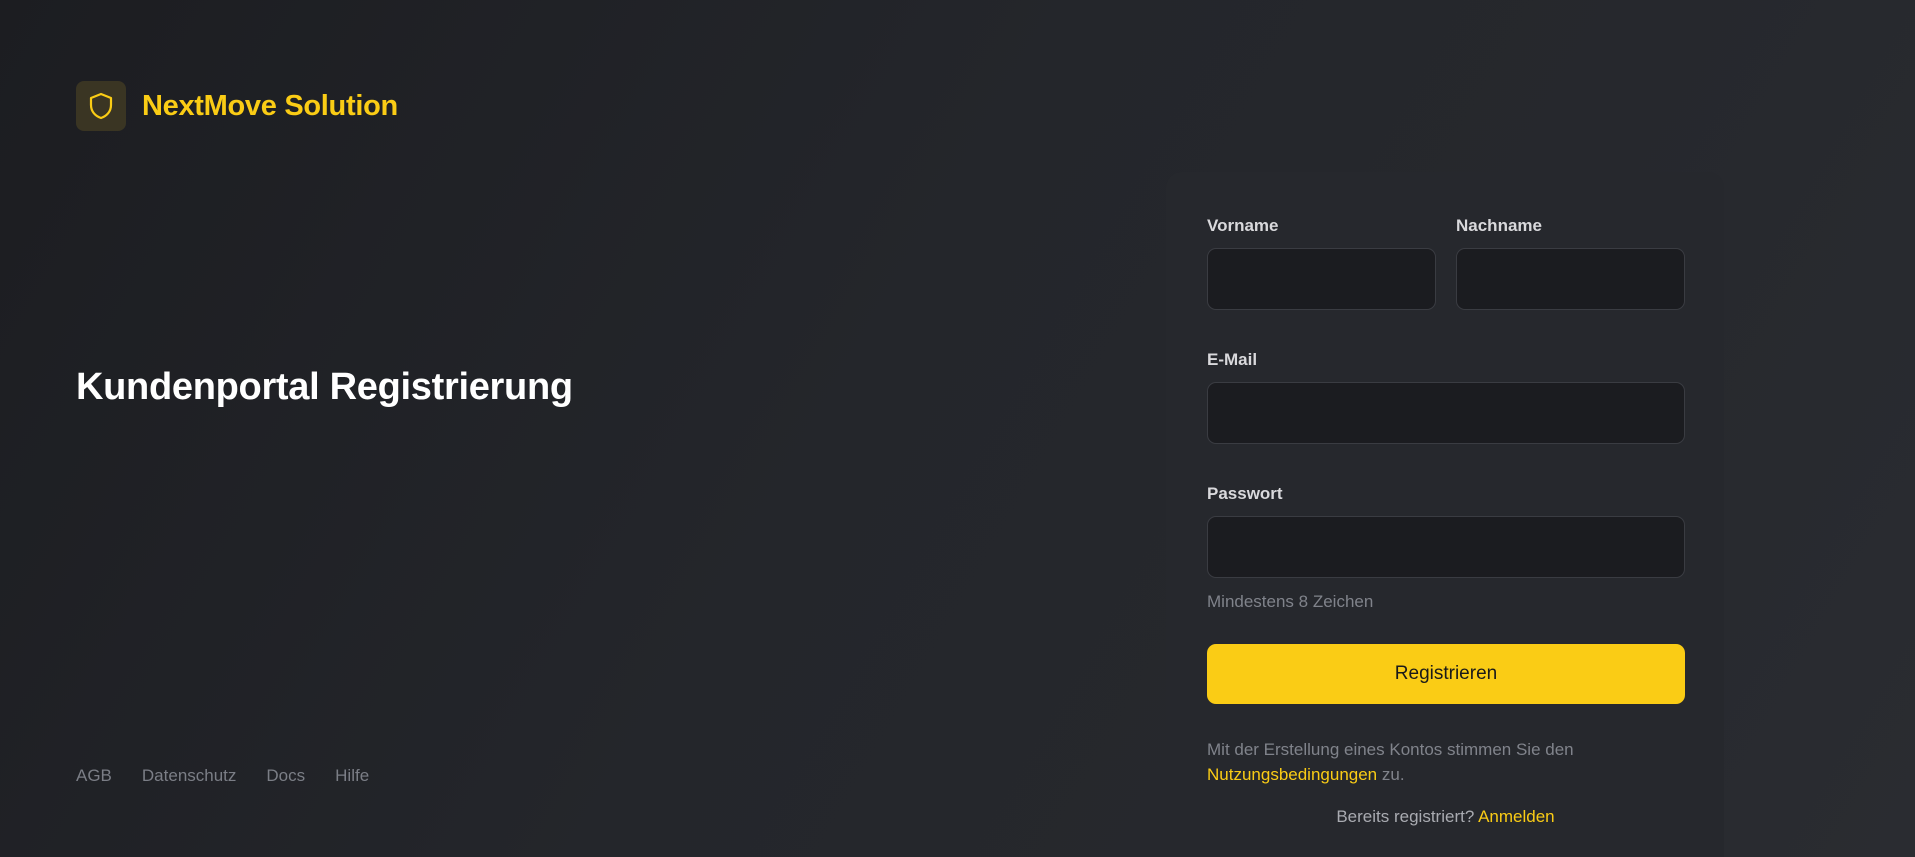 The width and height of the screenshot is (1915, 857). I want to click on name-row: Vorname Nachname, so click(1446, 263).